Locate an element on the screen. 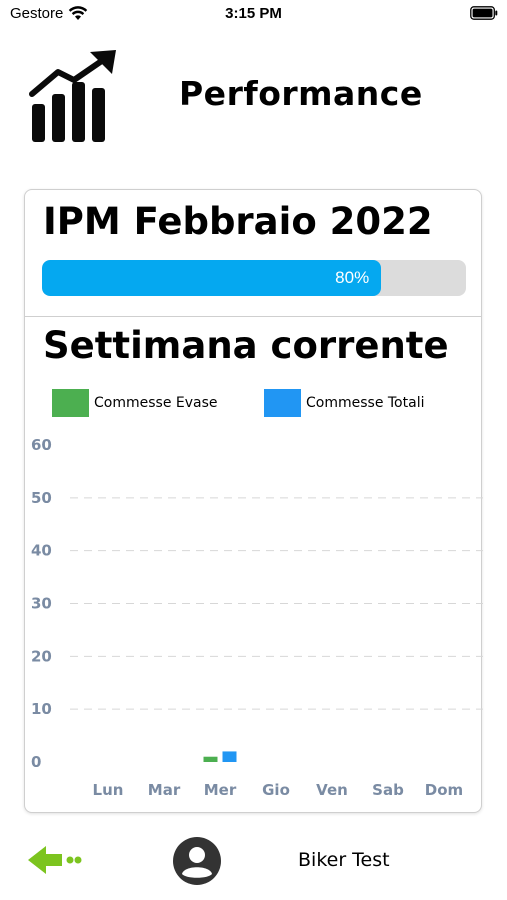 The height and width of the screenshot is (900, 507). page-title: Performance is located at coordinates (301, 93).